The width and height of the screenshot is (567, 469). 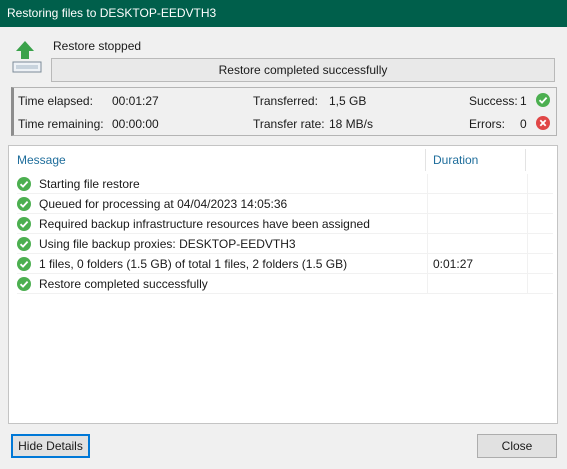 I want to click on errors-count: 0, so click(x=523, y=124).